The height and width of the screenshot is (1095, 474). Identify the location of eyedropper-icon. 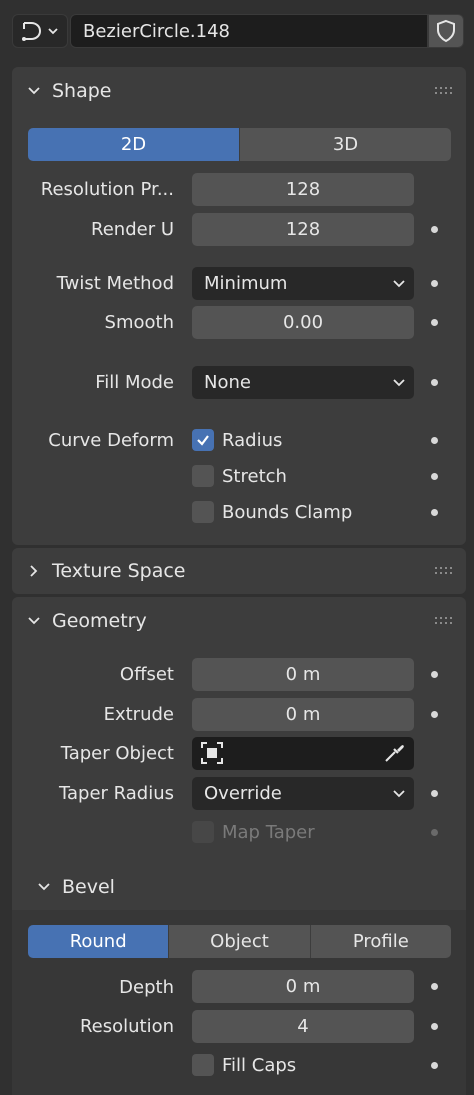
(394, 753).